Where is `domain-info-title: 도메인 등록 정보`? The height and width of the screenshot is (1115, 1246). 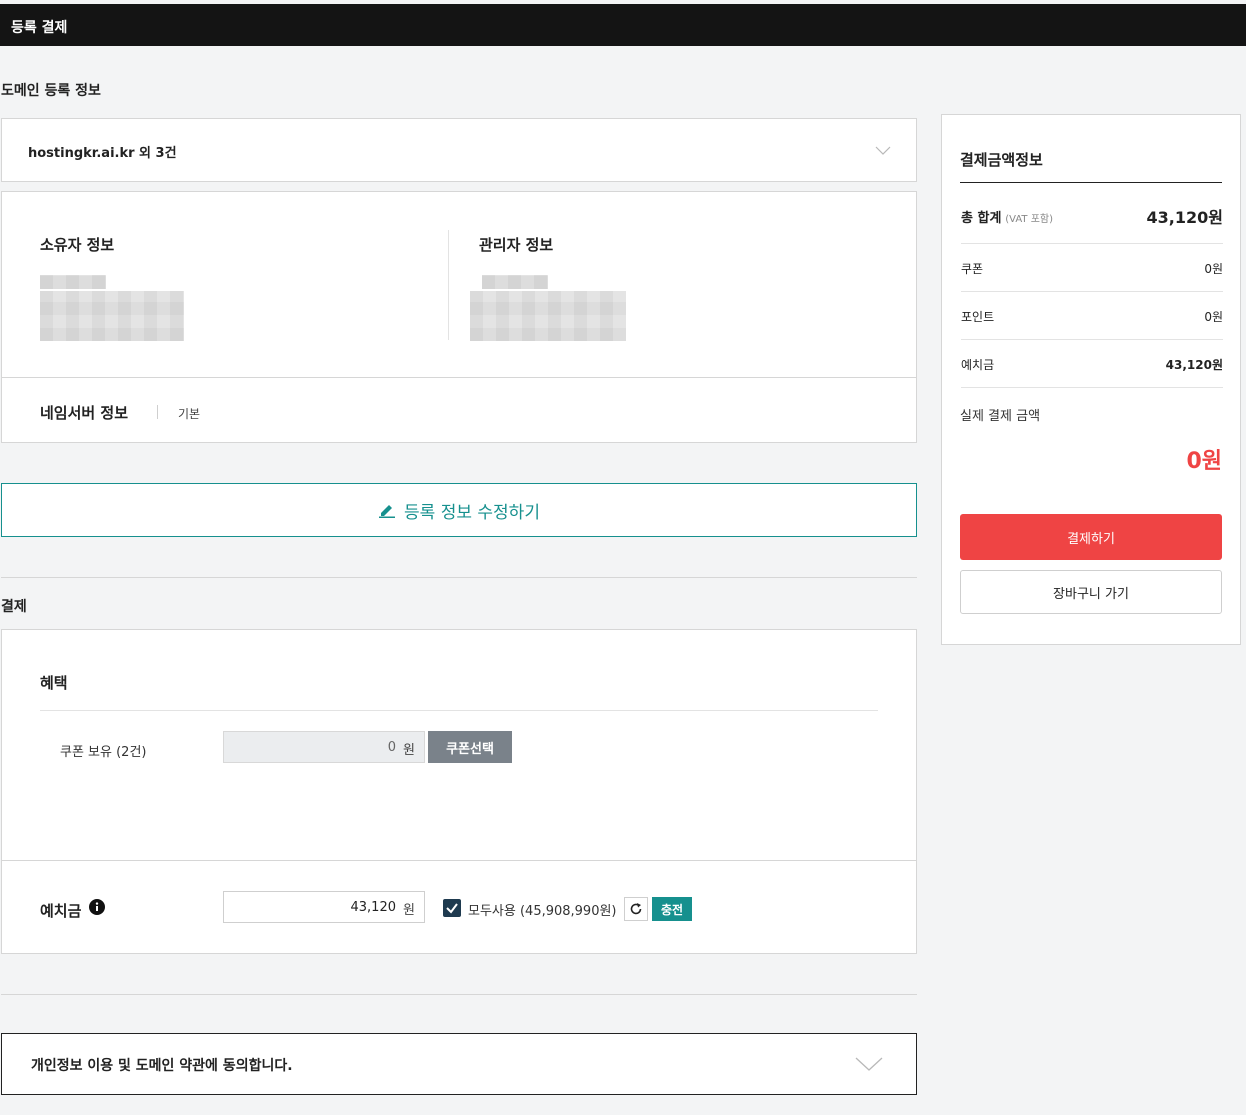 domain-info-title: 도메인 등록 정보 is located at coordinates (51, 91).